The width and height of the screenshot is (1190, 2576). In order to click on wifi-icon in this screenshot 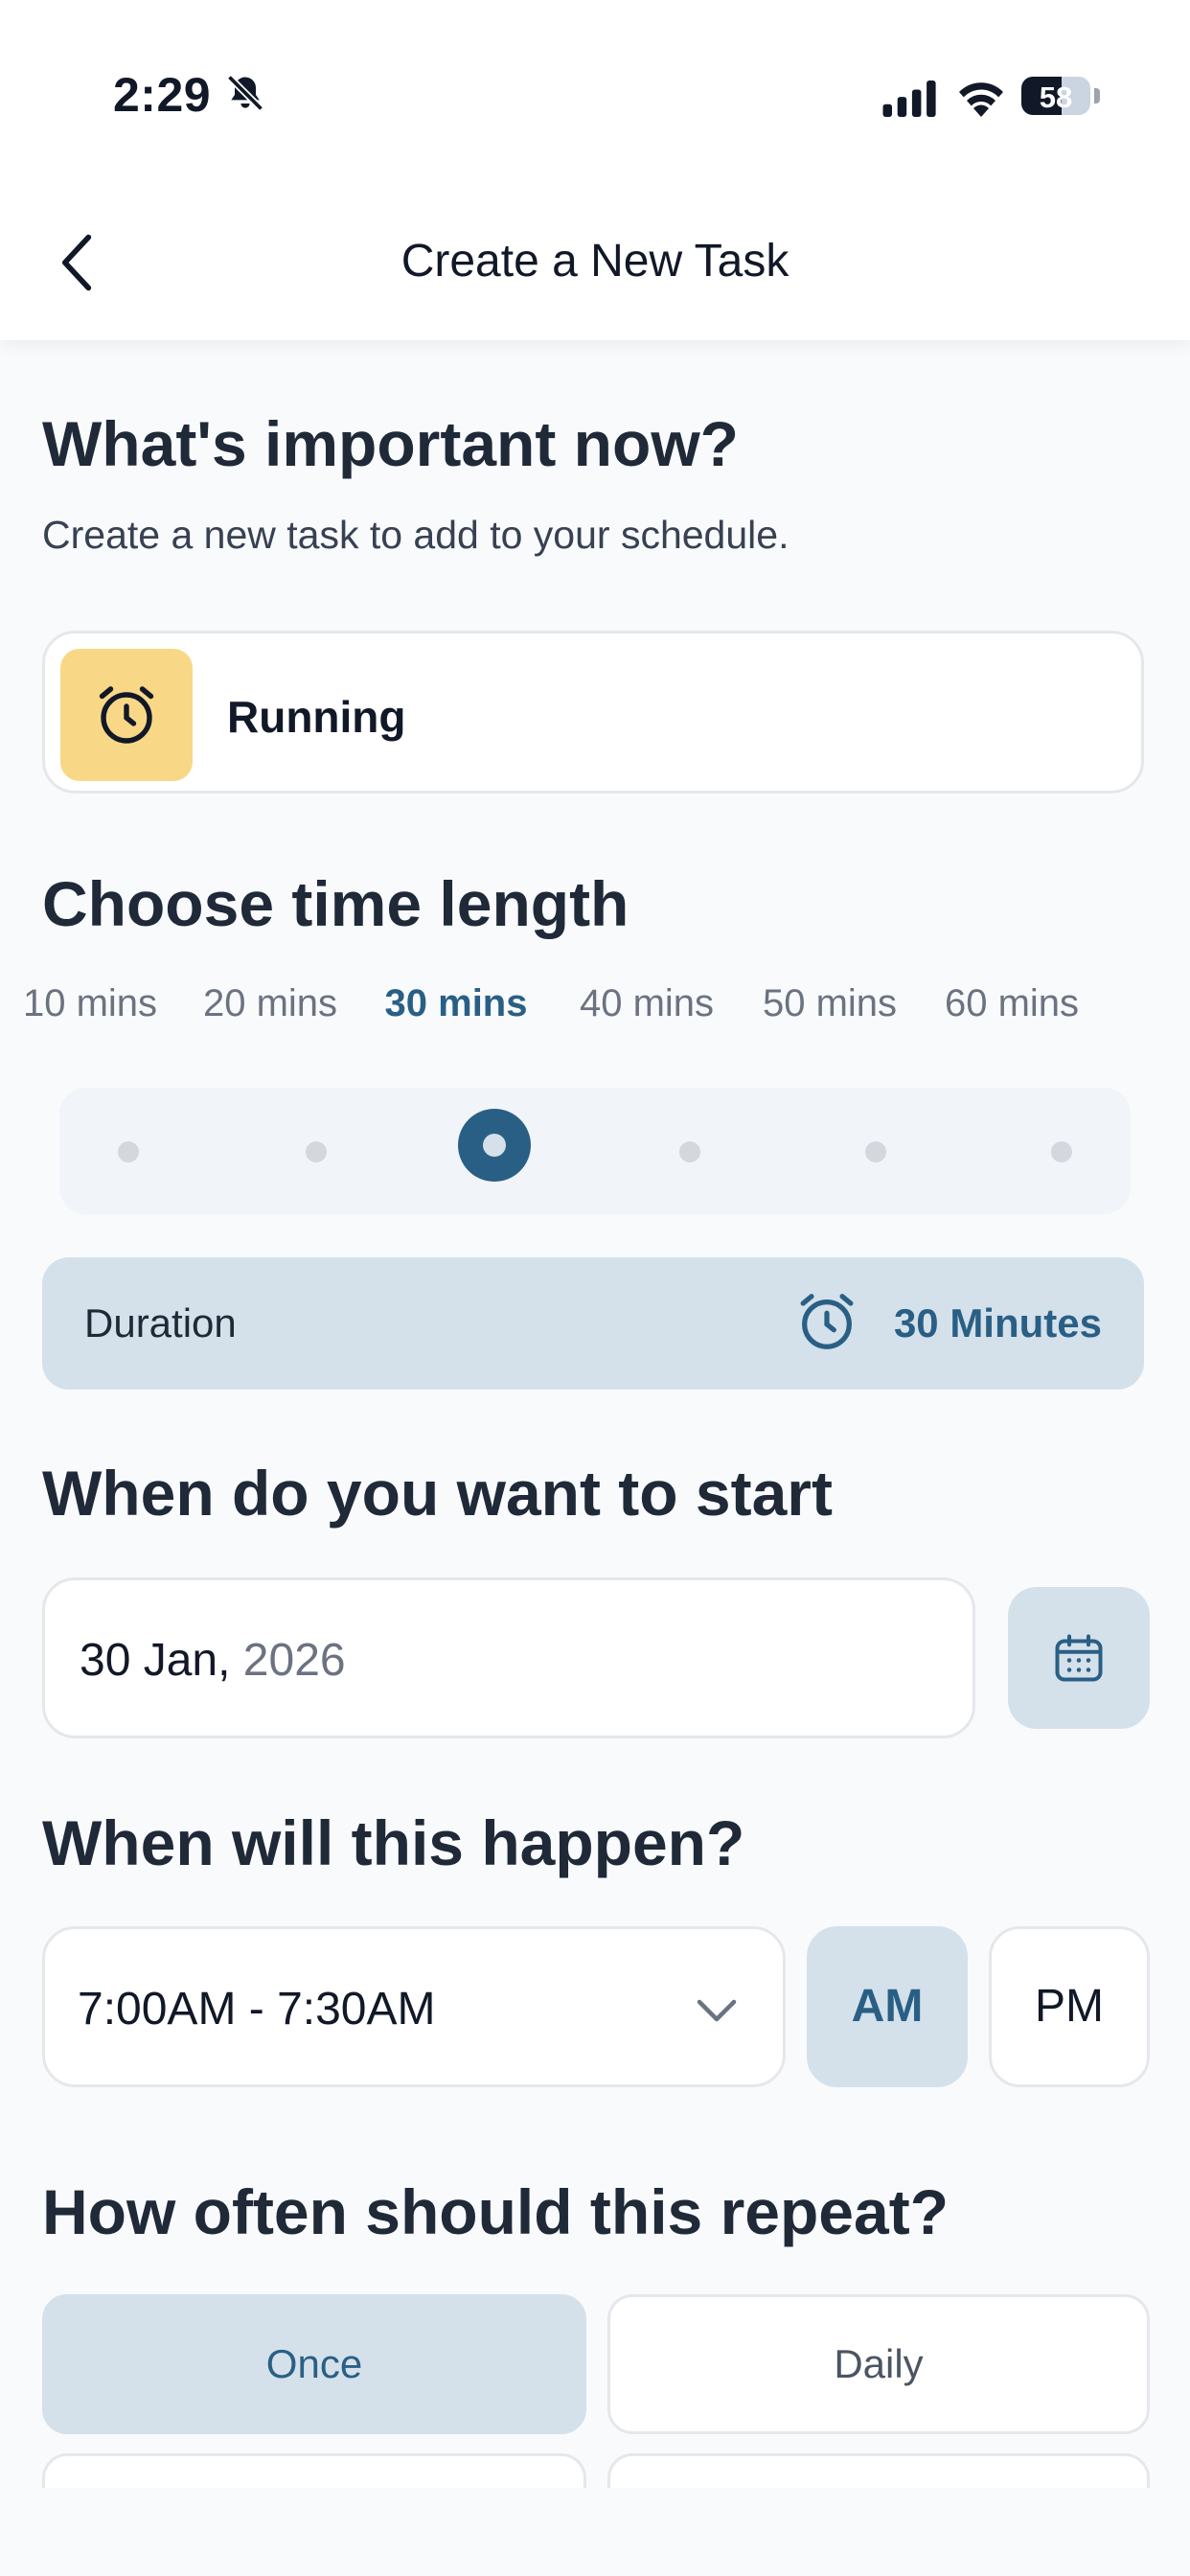, I will do `click(981, 99)`.